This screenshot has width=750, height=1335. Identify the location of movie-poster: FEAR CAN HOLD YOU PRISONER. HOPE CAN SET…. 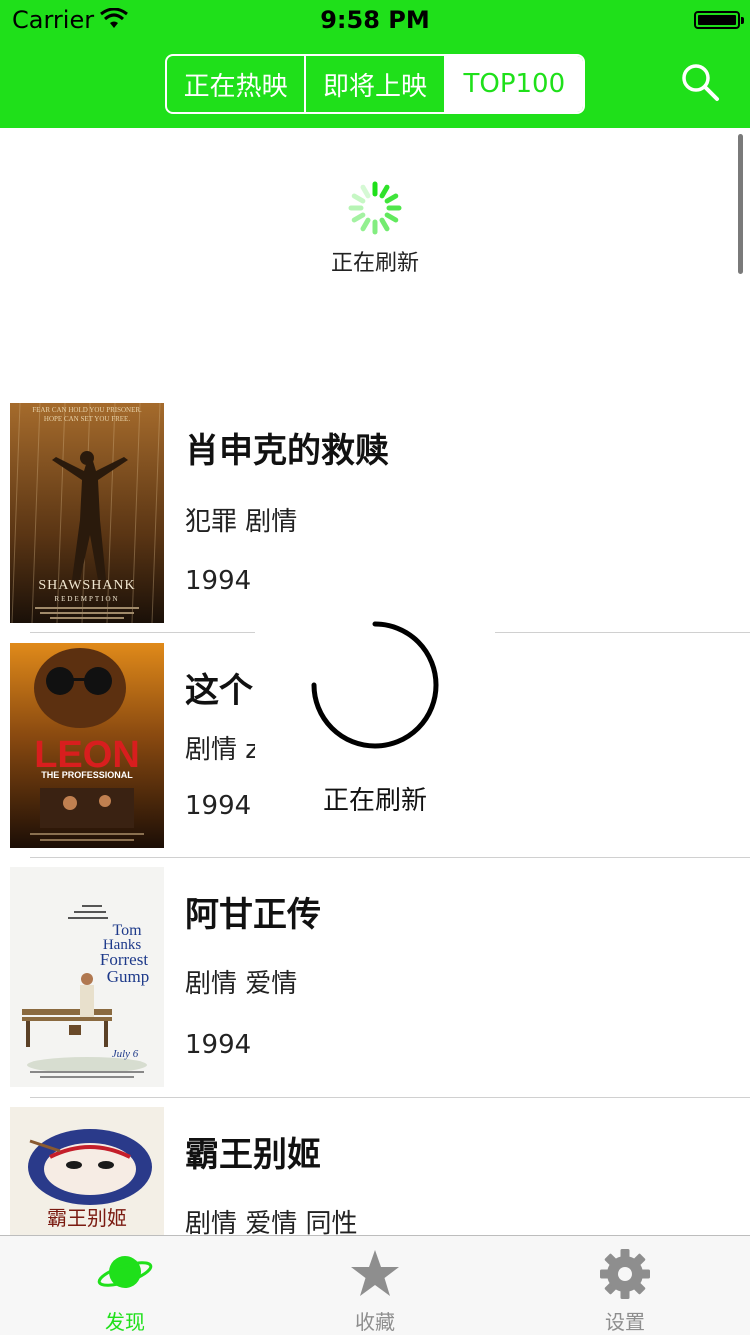
(87, 513).